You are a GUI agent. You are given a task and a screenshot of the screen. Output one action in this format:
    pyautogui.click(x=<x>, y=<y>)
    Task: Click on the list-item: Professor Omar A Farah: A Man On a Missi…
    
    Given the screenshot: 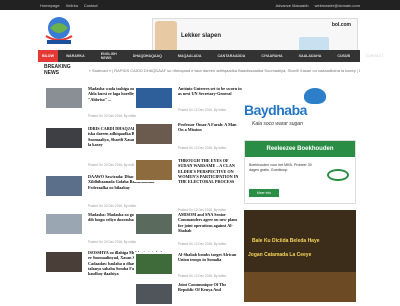 What is the action you would take?
    pyautogui.click(x=188, y=140)
    